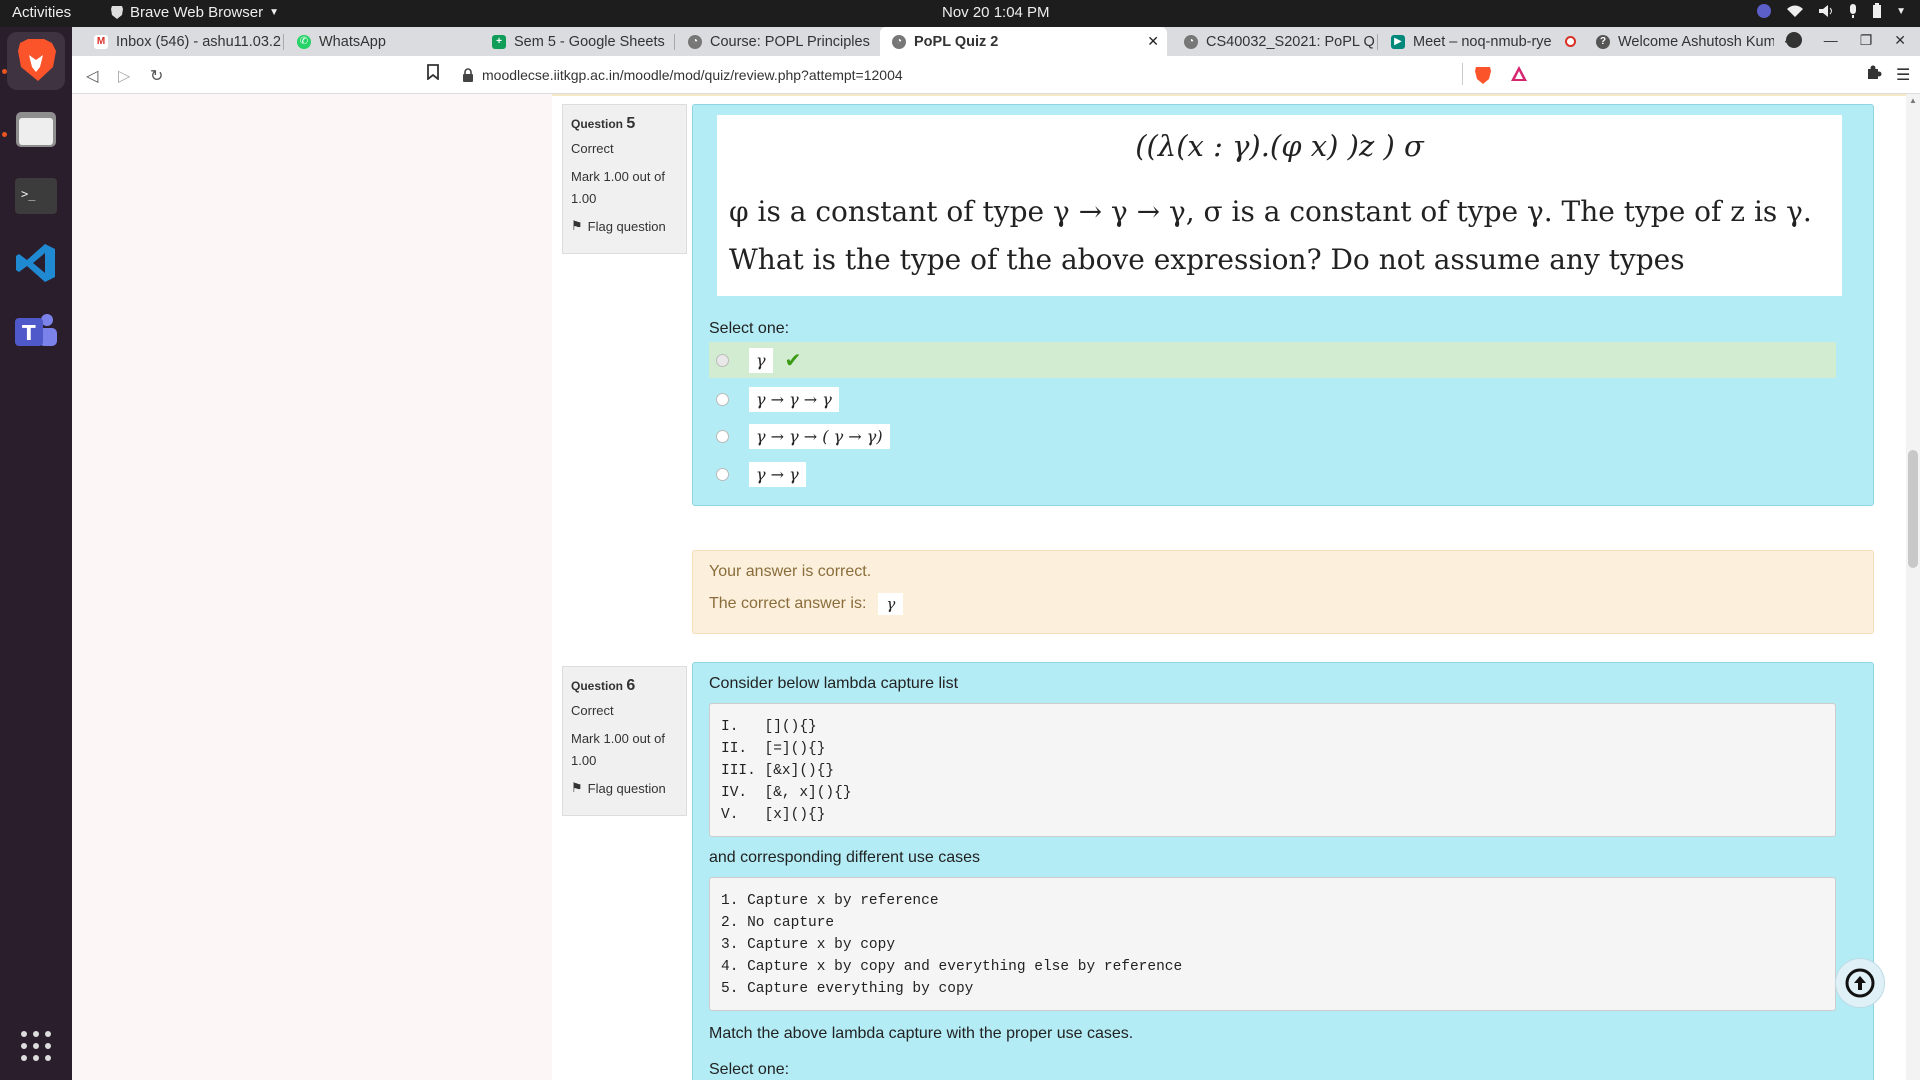  I want to click on dock-terminal: >_, so click(36, 196).